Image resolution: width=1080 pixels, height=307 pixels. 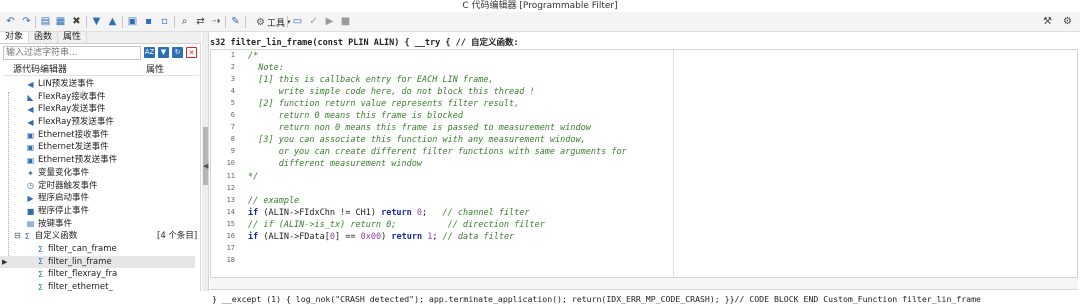 What do you see at coordinates (345, 21) in the screenshot?
I see `stop-icon: ■` at bounding box center [345, 21].